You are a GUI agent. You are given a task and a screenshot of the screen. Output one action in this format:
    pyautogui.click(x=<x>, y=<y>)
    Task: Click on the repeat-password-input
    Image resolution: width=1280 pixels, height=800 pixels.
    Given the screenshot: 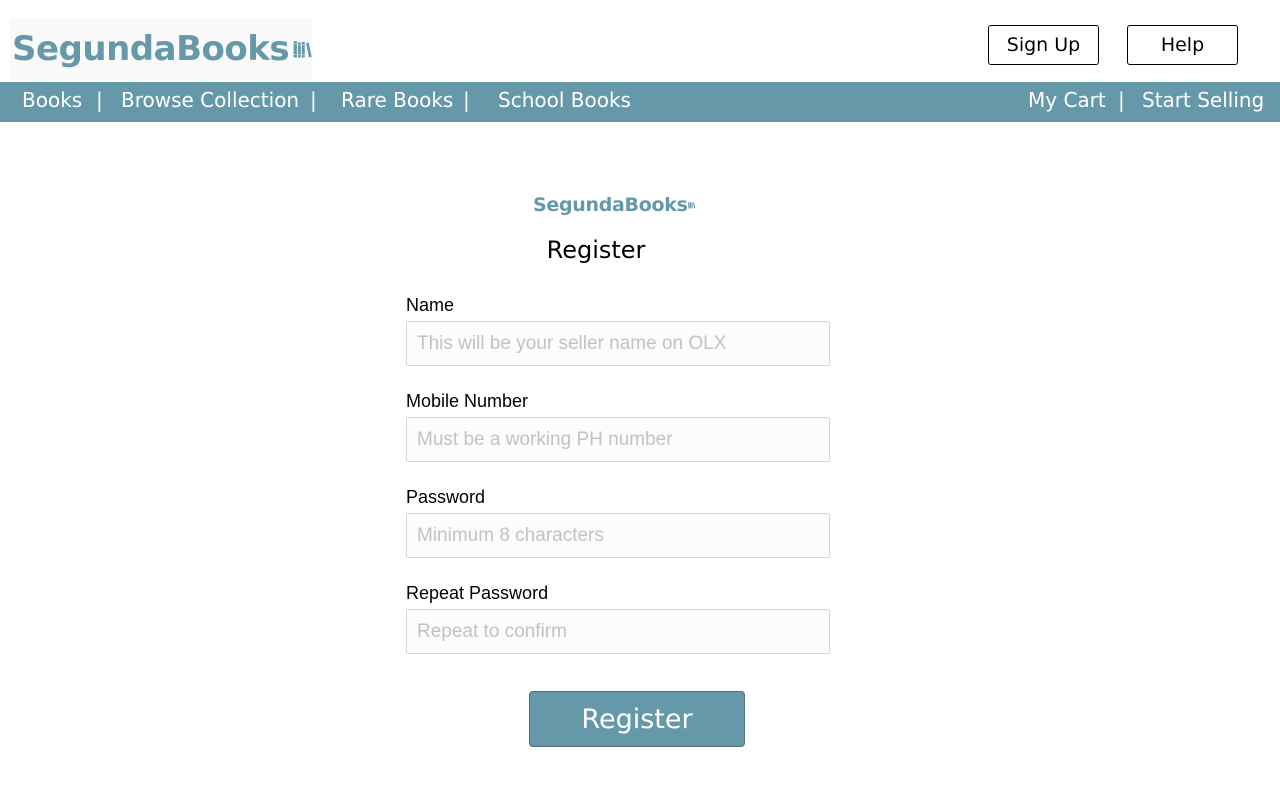 What is the action you would take?
    pyautogui.click(x=618, y=631)
    